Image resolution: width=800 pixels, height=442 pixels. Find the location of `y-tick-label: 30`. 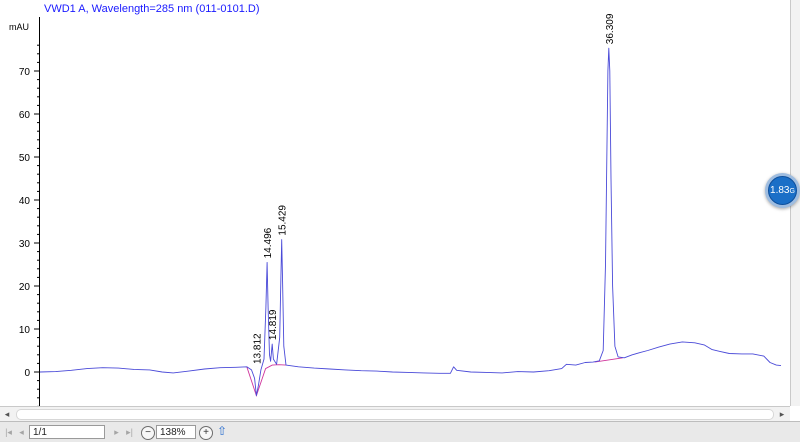

y-tick-label: 30 is located at coordinates (25, 244).